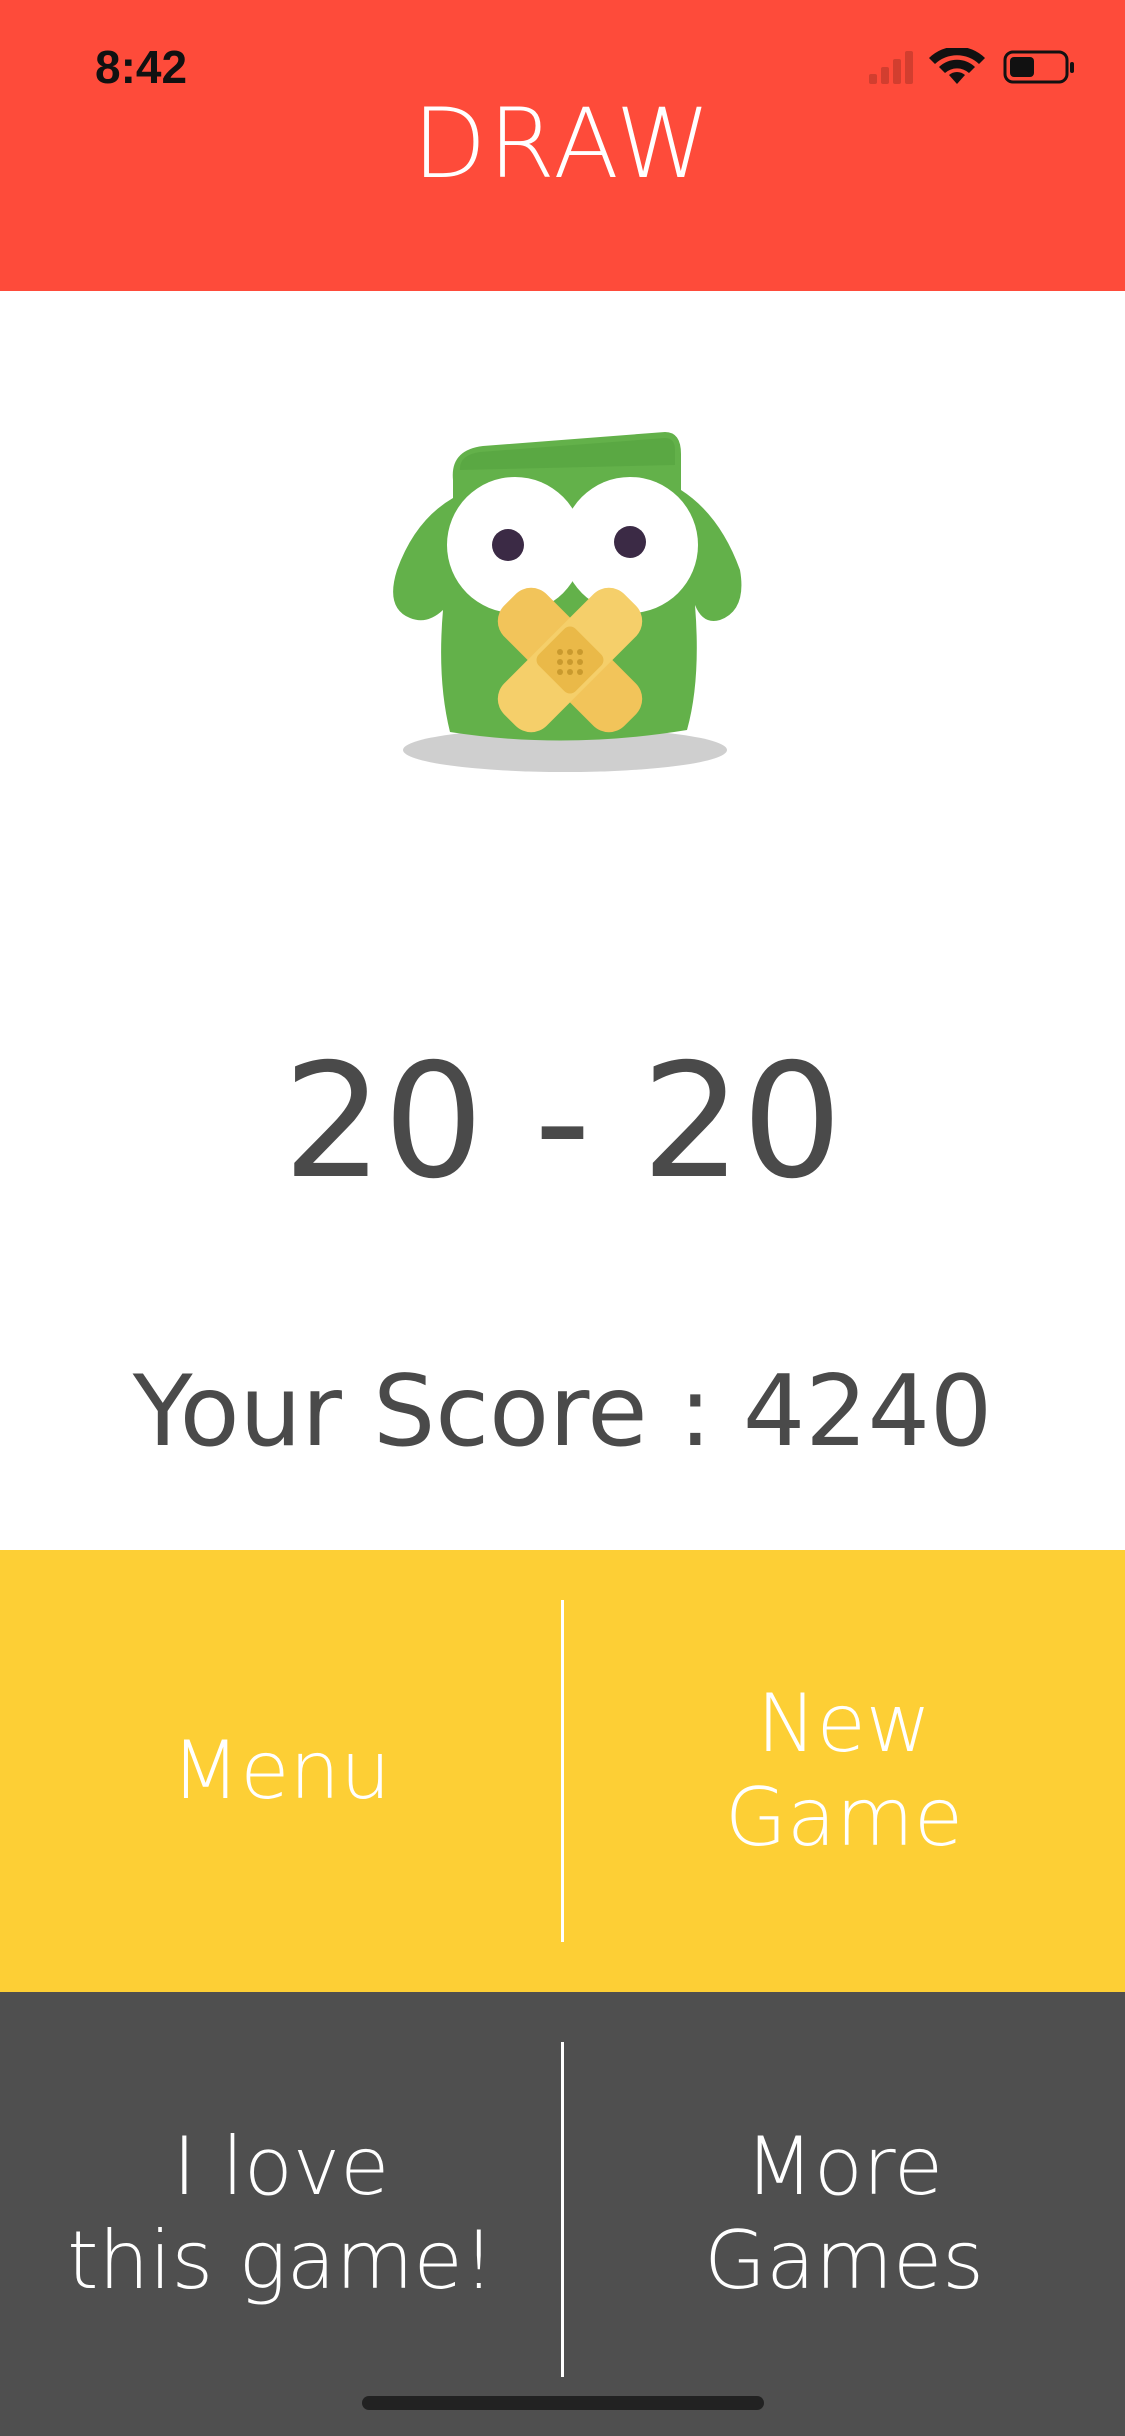 The image size is (1125, 2436). What do you see at coordinates (141, 67) in the screenshot?
I see `status-time: 8:42` at bounding box center [141, 67].